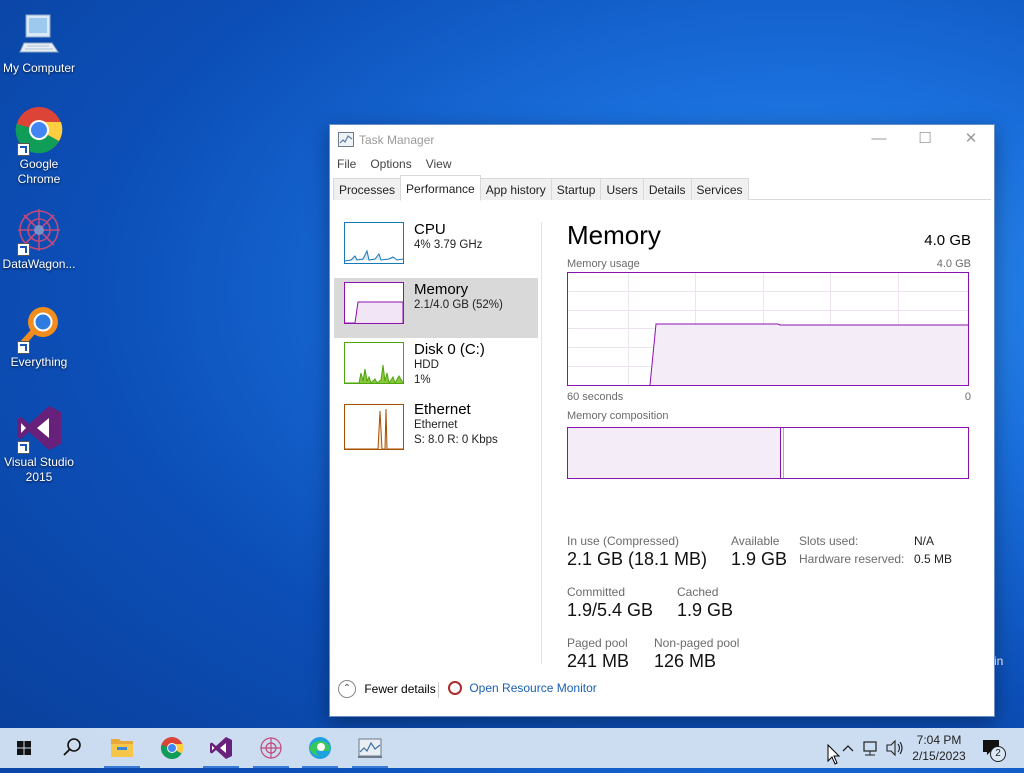  What do you see at coordinates (436, 431) in the screenshot?
I see `resource-item-ethernet: Ethernet Ethernet S: 8.0 R: 0 Kbps` at bounding box center [436, 431].